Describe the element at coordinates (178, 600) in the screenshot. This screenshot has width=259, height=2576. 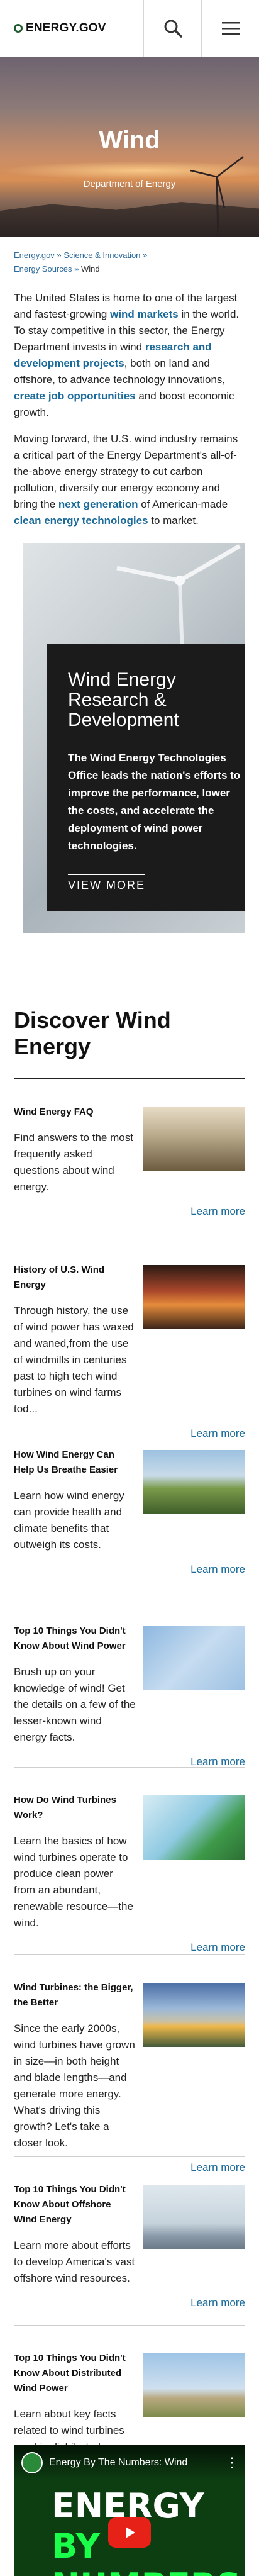
I see `wind-turbine-photo` at that location.